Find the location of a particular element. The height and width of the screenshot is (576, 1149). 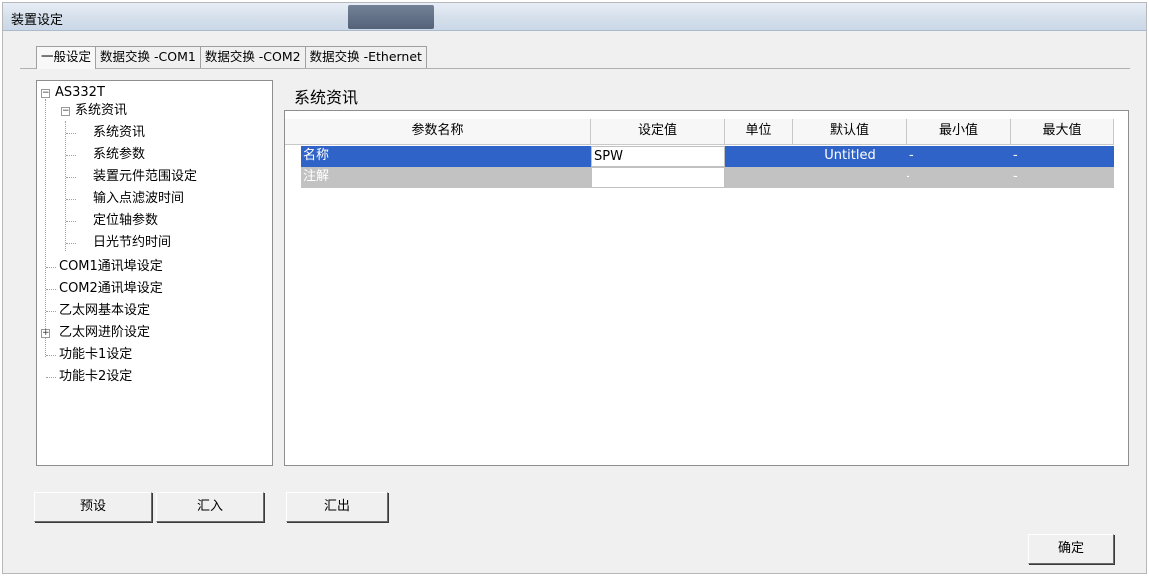

param-name-cell: 名称 is located at coordinates (446, 156).